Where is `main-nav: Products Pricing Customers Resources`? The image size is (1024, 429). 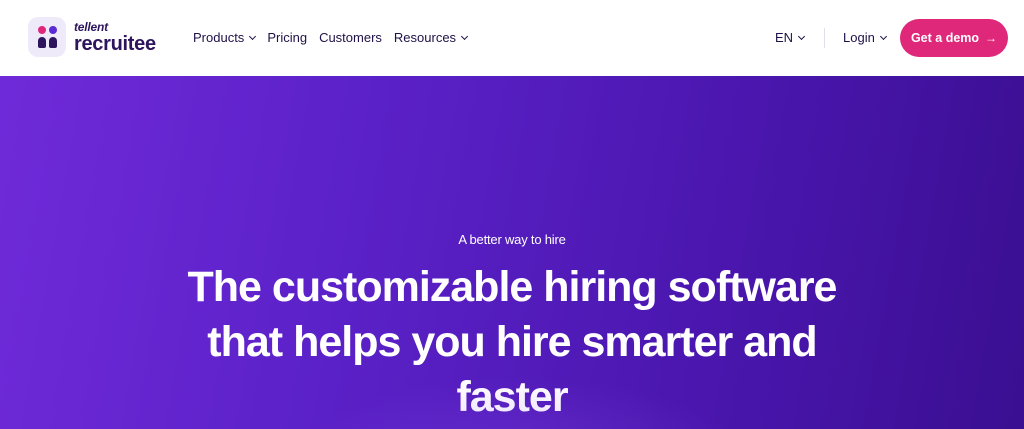
main-nav: Products Pricing Customers Resources is located at coordinates (336, 37).